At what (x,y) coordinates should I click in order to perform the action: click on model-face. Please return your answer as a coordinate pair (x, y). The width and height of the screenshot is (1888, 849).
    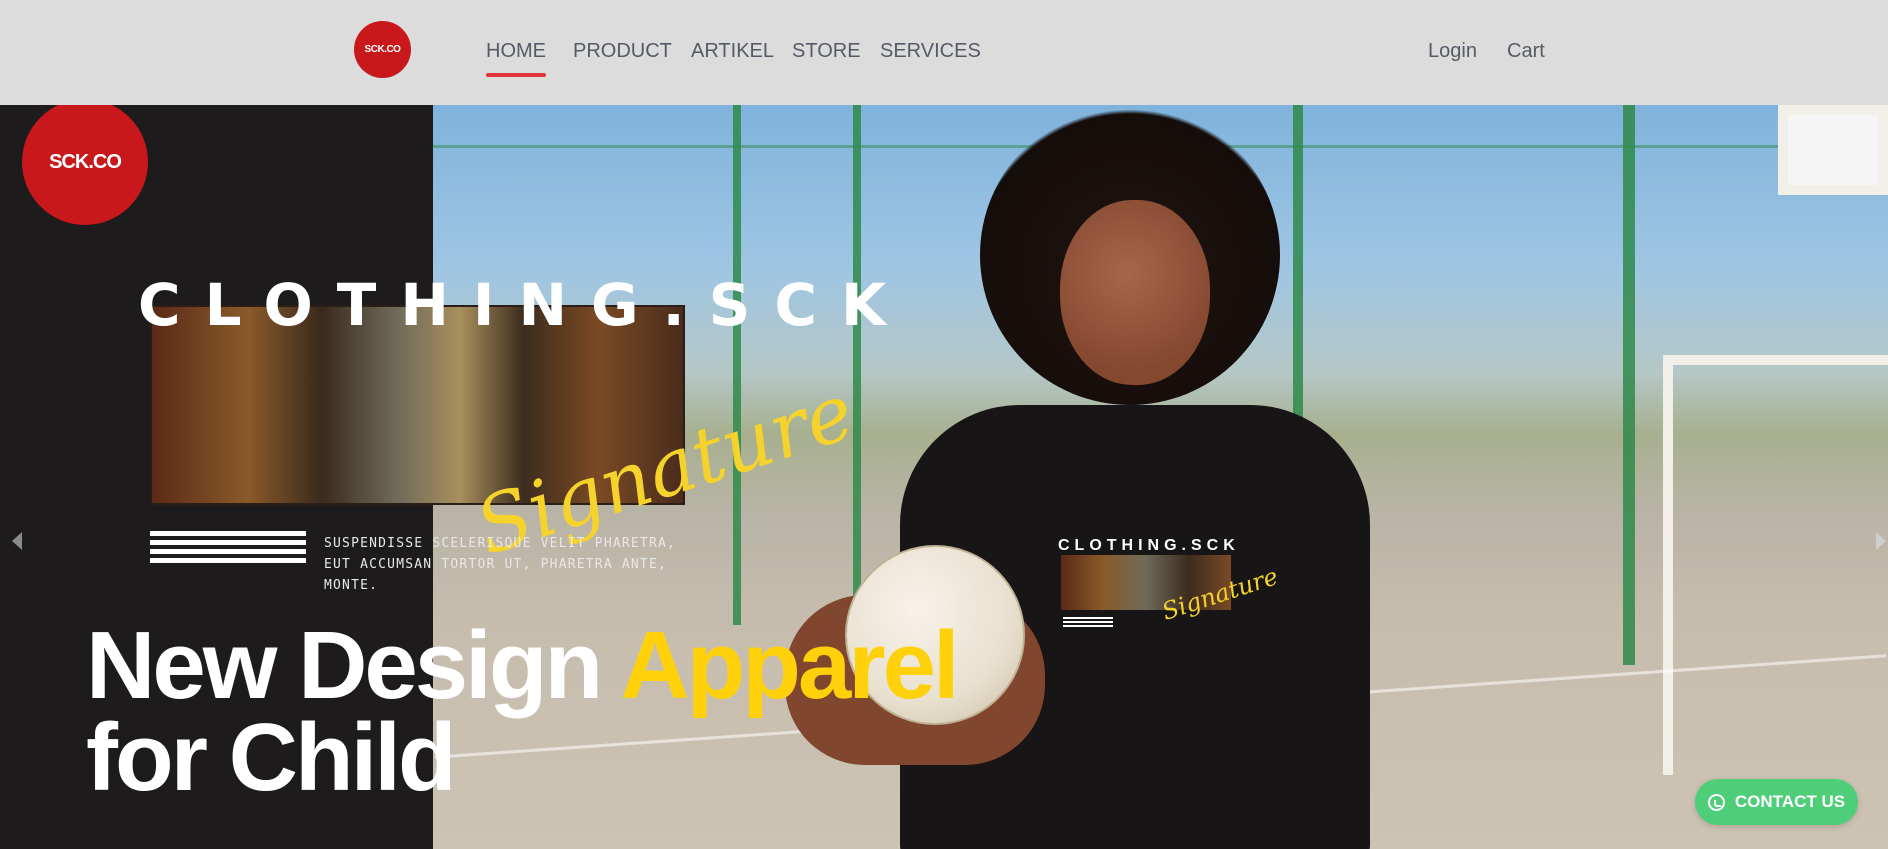
    Looking at the image, I should click on (1135, 292).